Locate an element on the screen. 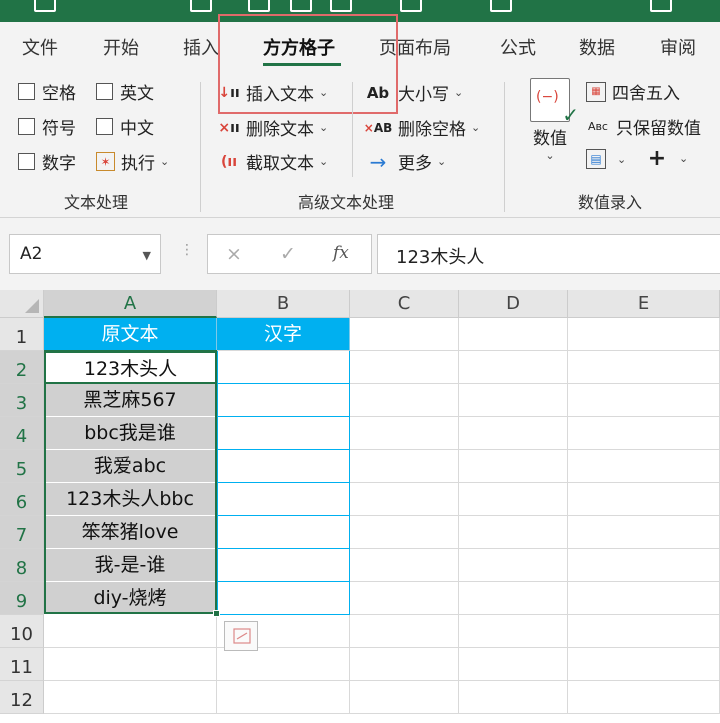 Image resolution: width=720 pixels, height=723 pixels. fill-handle is located at coordinates (216, 613).